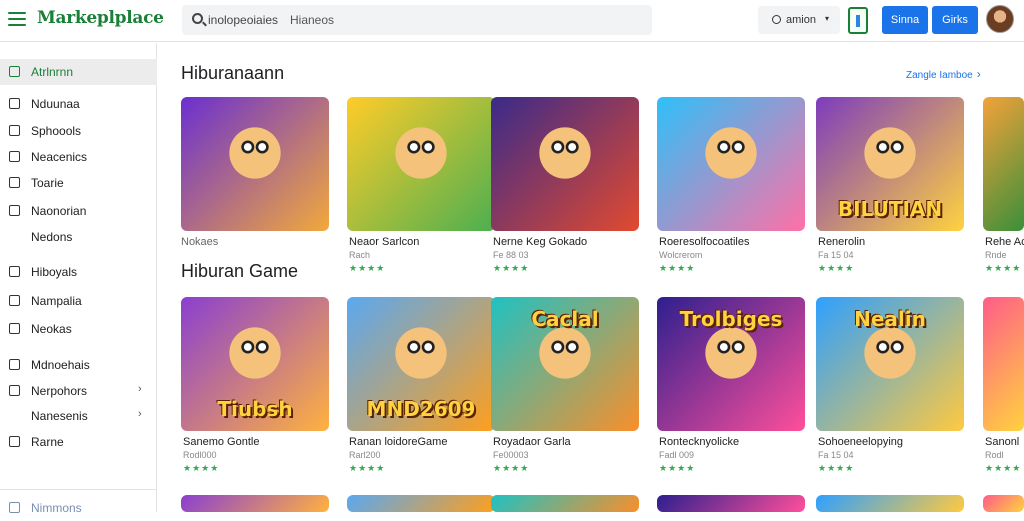 This screenshot has height=521, width=1024. What do you see at coordinates (858, 20) in the screenshot?
I see `phone-icon` at bounding box center [858, 20].